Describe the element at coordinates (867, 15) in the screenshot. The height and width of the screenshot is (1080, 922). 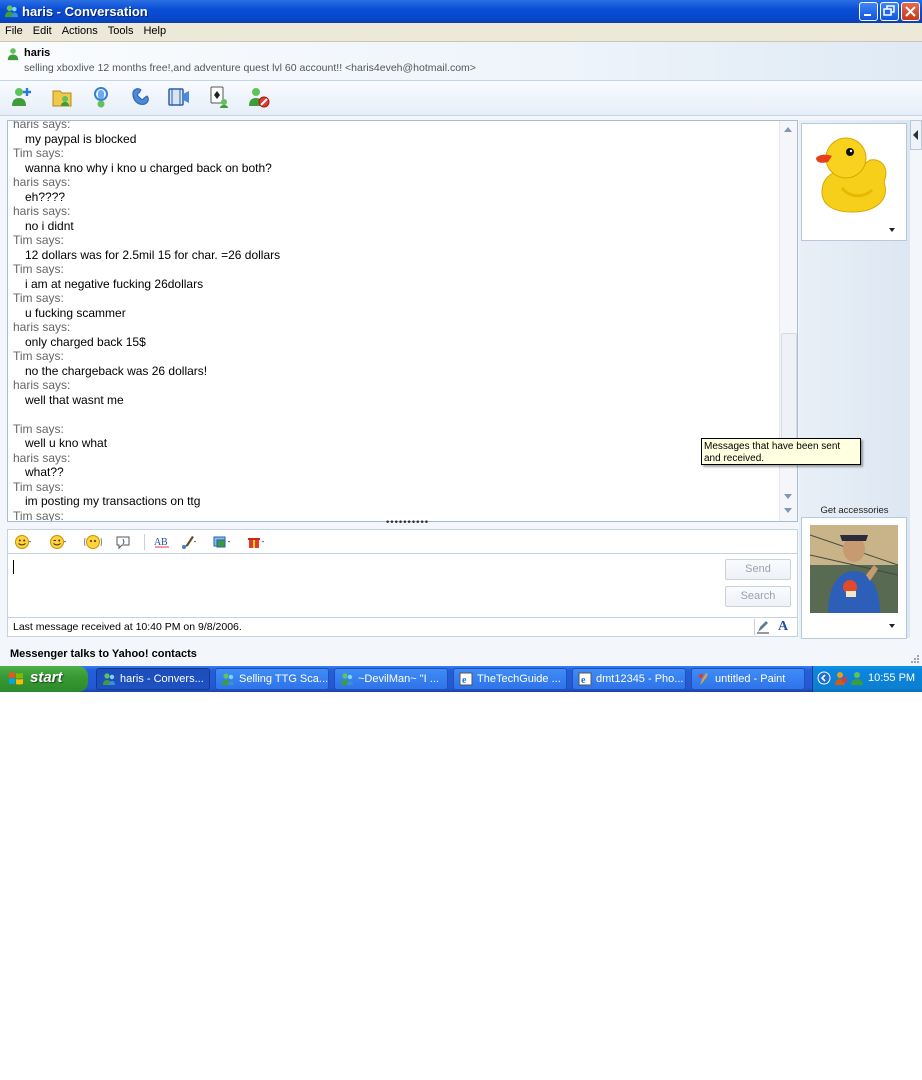
I see `minimize-icon` at that location.